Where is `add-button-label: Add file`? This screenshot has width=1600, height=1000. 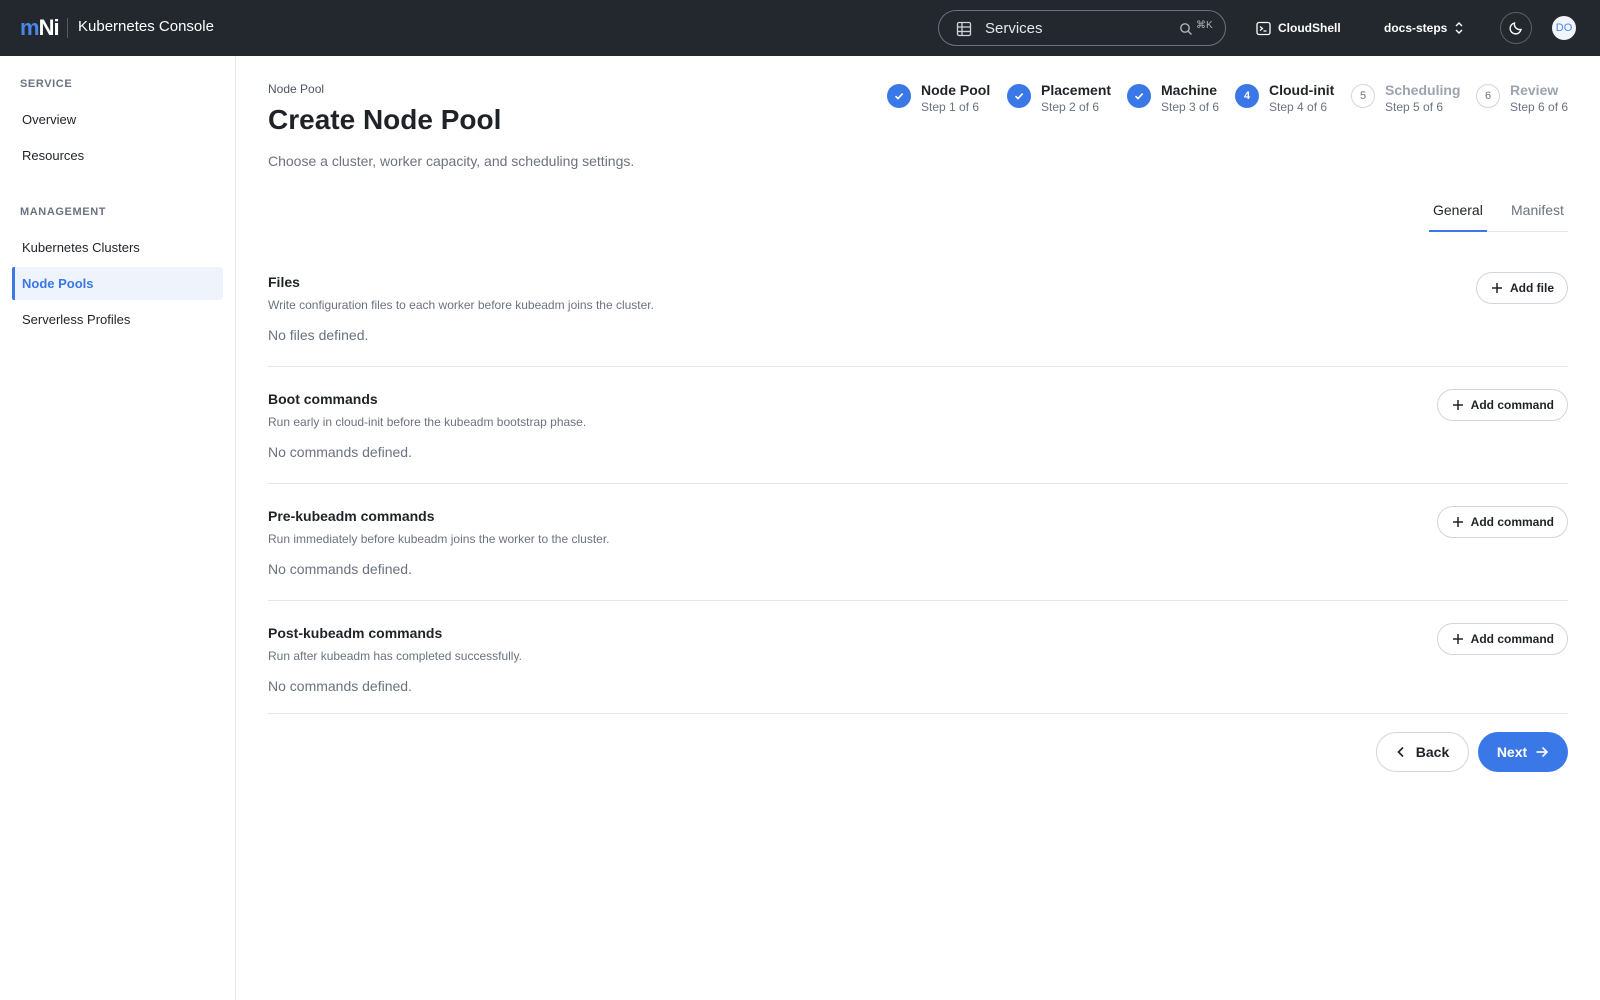
add-button-label: Add file is located at coordinates (1532, 288).